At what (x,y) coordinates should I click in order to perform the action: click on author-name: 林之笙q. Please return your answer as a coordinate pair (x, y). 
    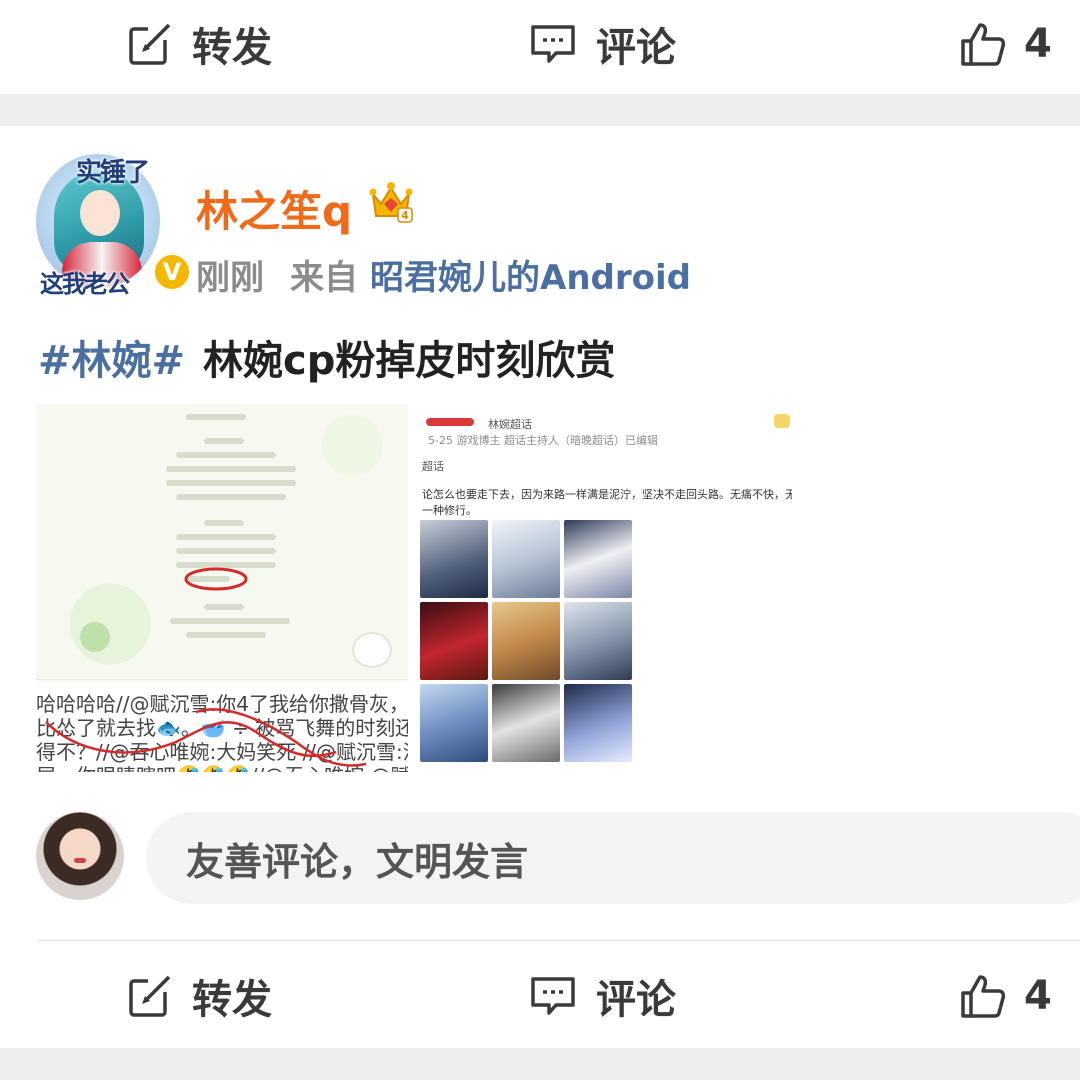
    Looking at the image, I should click on (274, 208).